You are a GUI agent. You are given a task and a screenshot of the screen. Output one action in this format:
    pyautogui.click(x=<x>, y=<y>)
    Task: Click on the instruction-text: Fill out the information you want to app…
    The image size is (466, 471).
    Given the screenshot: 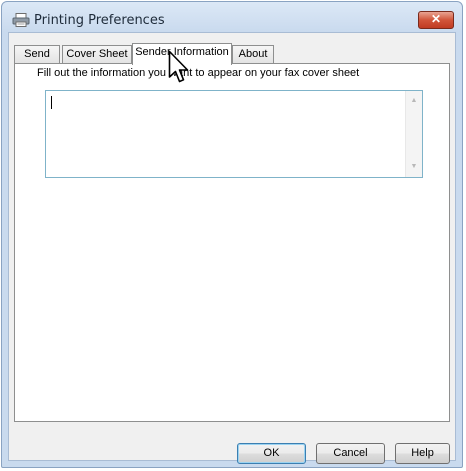 What is the action you would take?
    pyautogui.click(x=198, y=73)
    